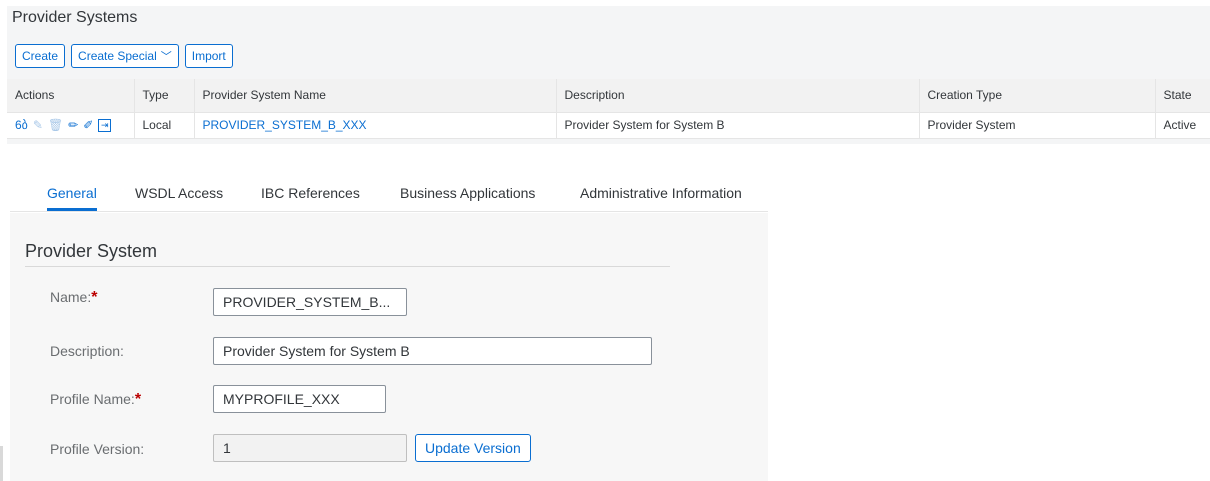 The height and width of the screenshot is (481, 1210). I want to click on name-label: Name:*, so click(73, 298).